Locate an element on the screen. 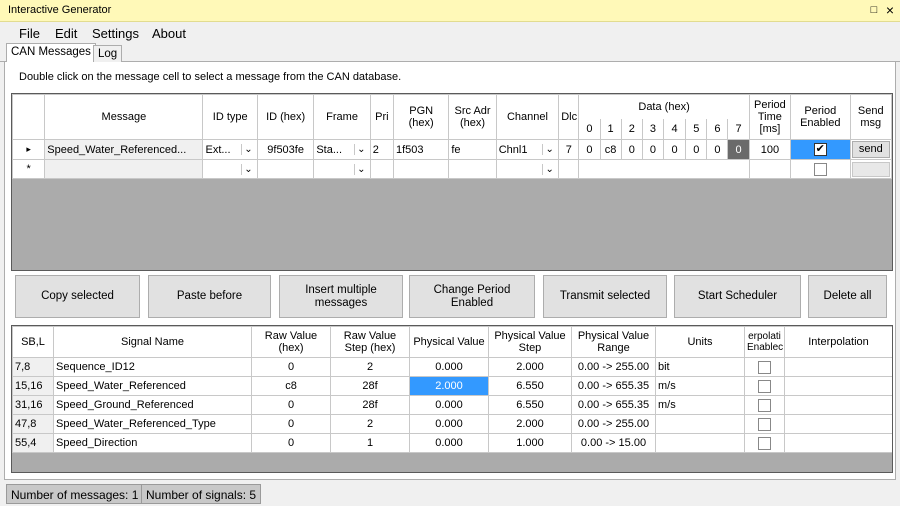 This screenshot has width=900, height=506. signal-name-cell: Speed_Water_Referenced is located at coordinates (152, 386).